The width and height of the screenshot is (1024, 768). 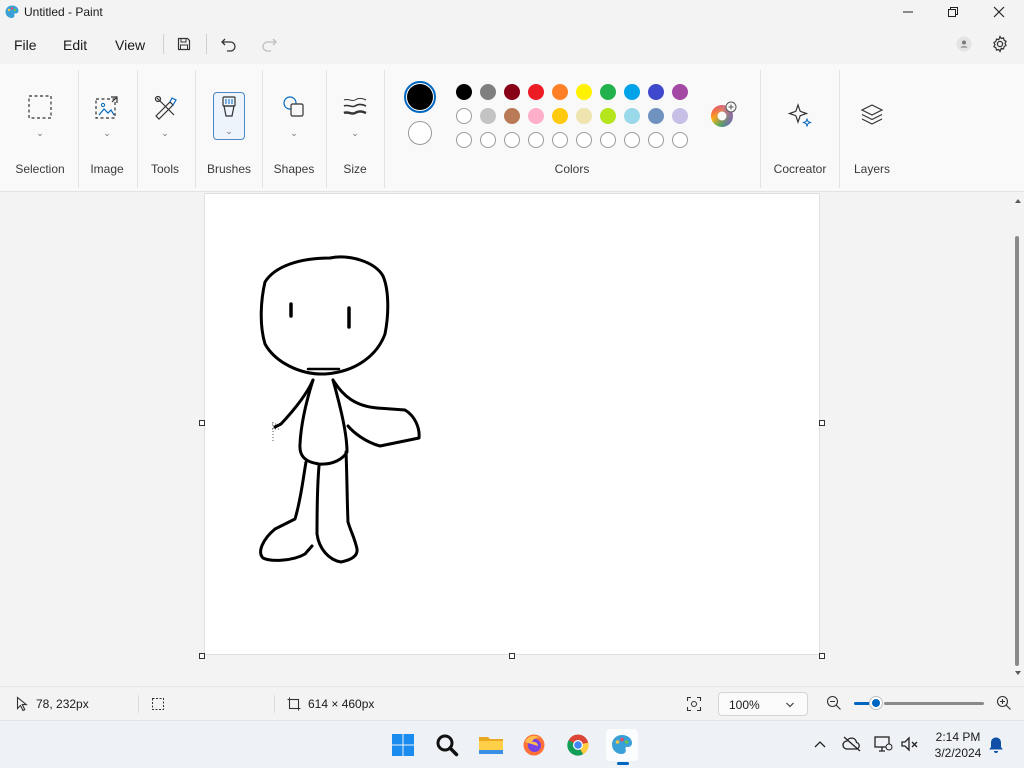 I want to click on minimize-icon, so click(x=908, y=12).